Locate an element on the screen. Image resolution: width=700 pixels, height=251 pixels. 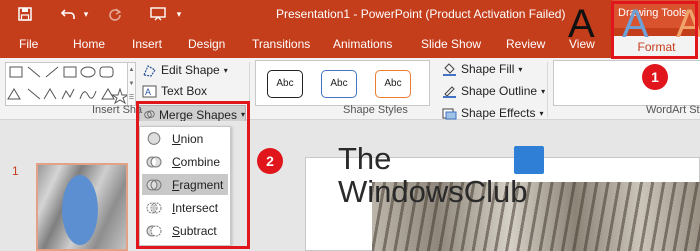
shapes-gallery-scroll: ▲ ▼ ☰ is located at coordinates (131, 84).